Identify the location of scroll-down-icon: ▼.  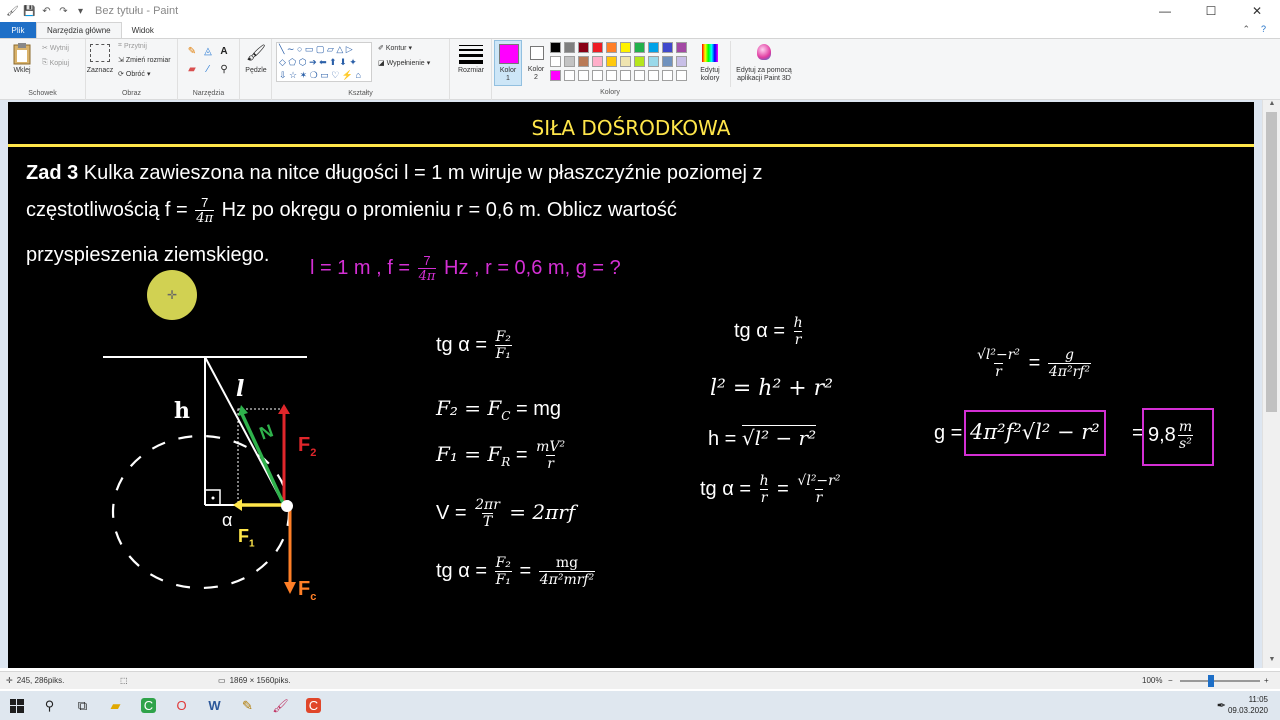
(1271, 662).